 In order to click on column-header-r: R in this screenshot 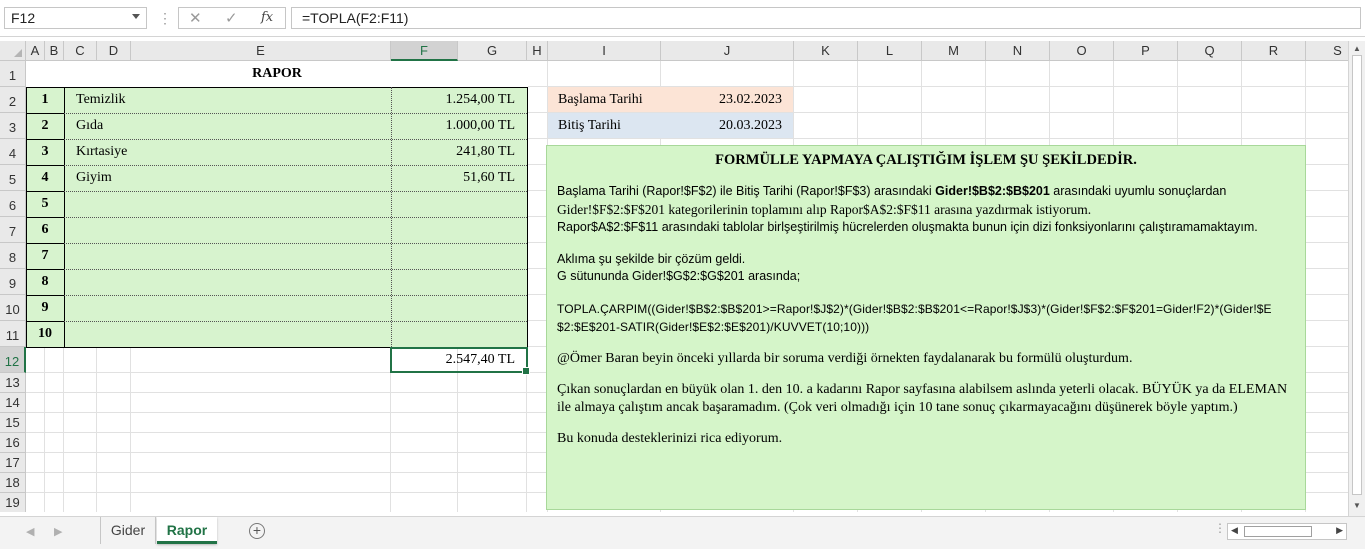, I will do `click(1274, 51)`.